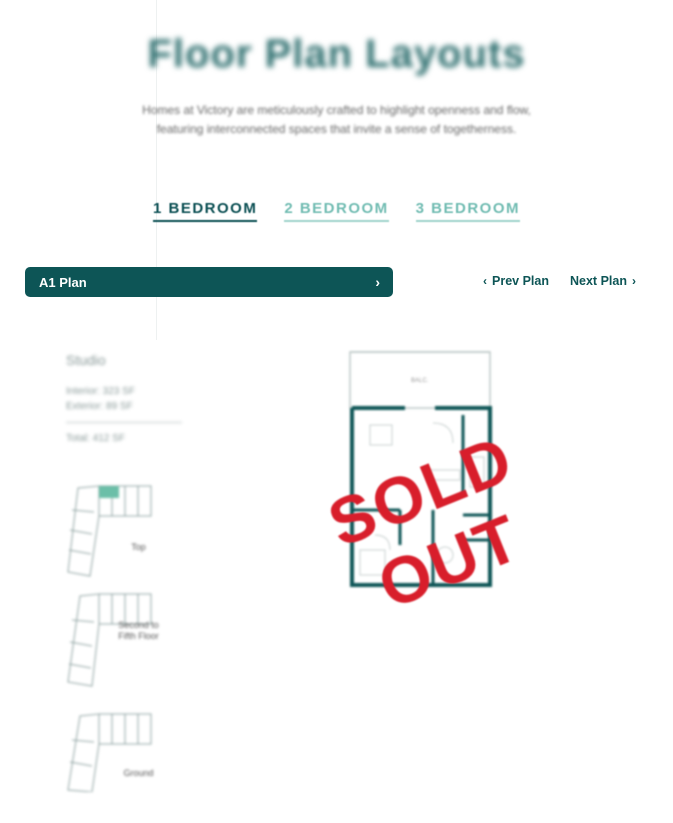 The image size is (673, 823). What do you see at coordinates (485, 281) in the screenshot?
I see `chevron-left-icon: ‹` at bounding box center [485, 281].